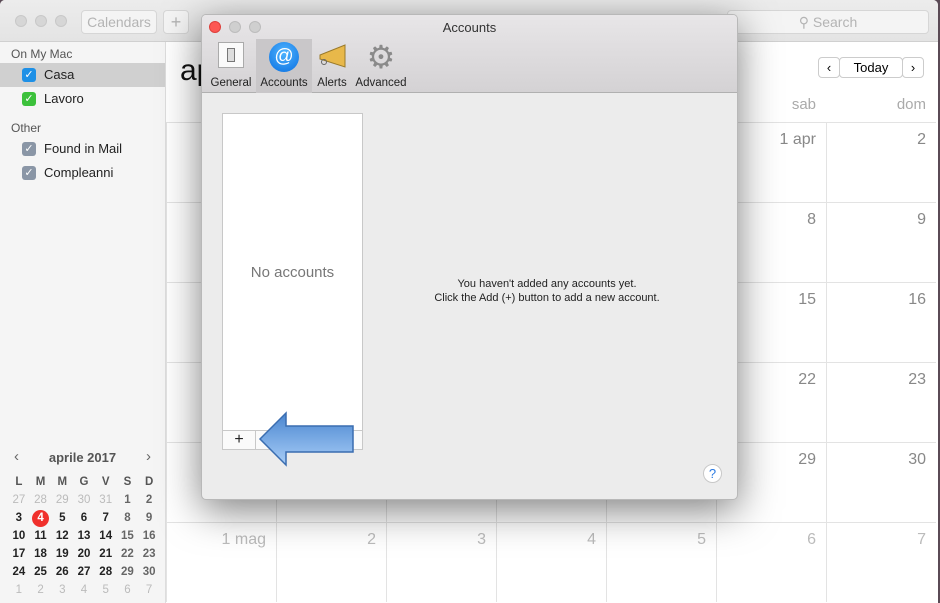 The image size is (940, 603). Describe the element at coordinates (828, 22) in the screenshot. I see `search-input: ⚲ Search` at that location.